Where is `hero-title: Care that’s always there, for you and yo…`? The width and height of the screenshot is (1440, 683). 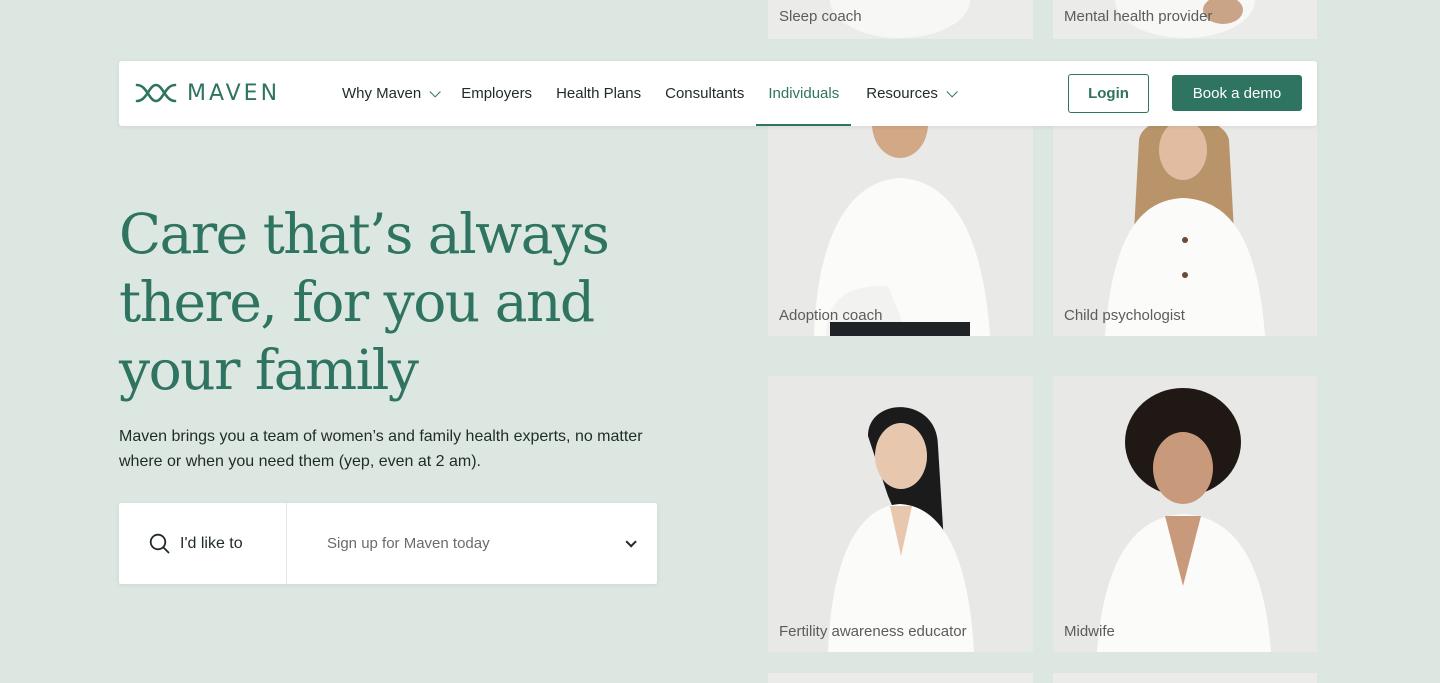
hero-title: Care that’s always there, for you and yo… is located at coordinates (399, 302).